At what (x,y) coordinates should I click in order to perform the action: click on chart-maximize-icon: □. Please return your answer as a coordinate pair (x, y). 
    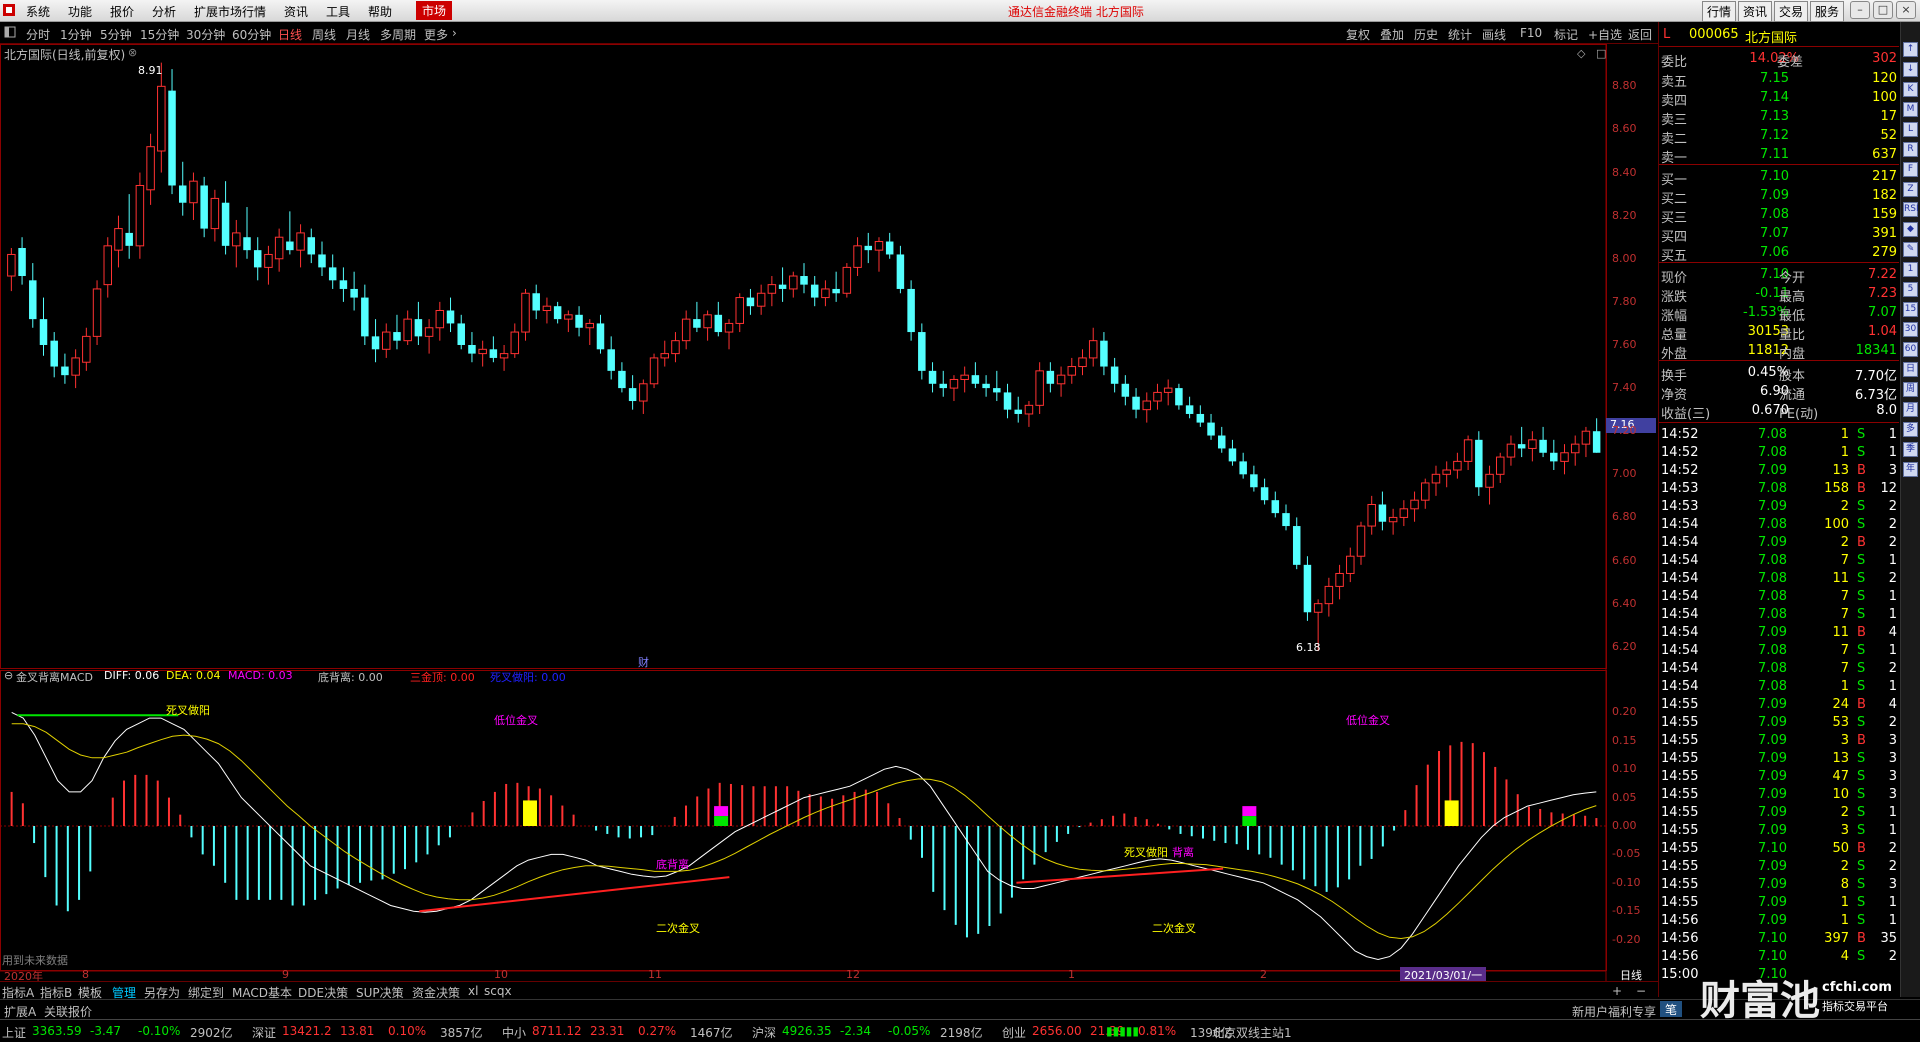
    Looking at the image, I should click on (1601, 53).